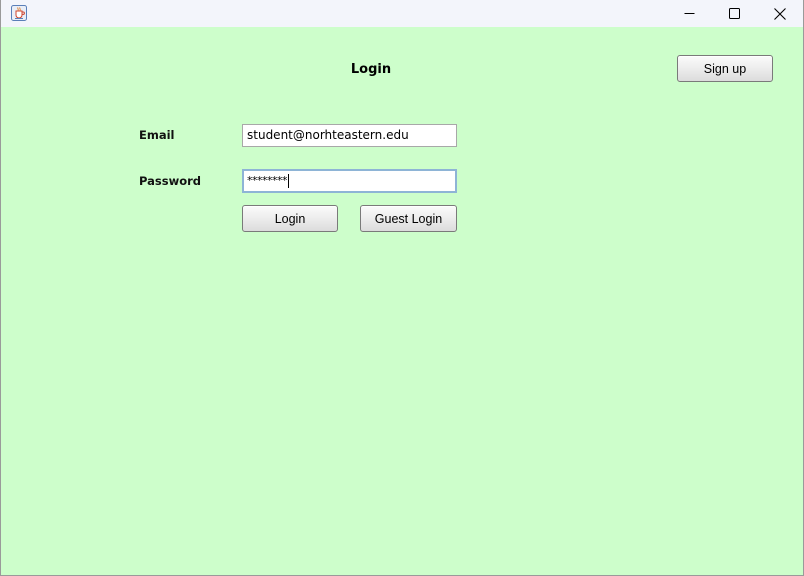  I want to click on page-title: Login, so click(371, 69).